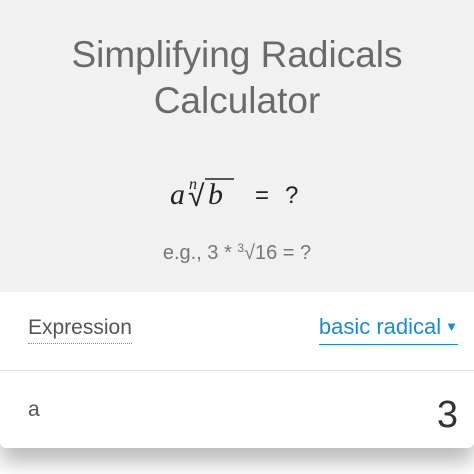 The width and height of the screenshot is (474, 474). I want to click on example-text: e.g., 3 * 3√16 = ?, so click(237, 253).